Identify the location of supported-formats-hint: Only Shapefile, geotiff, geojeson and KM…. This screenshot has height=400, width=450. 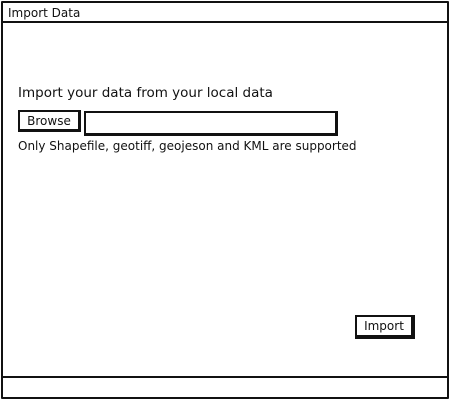
(187, 146).